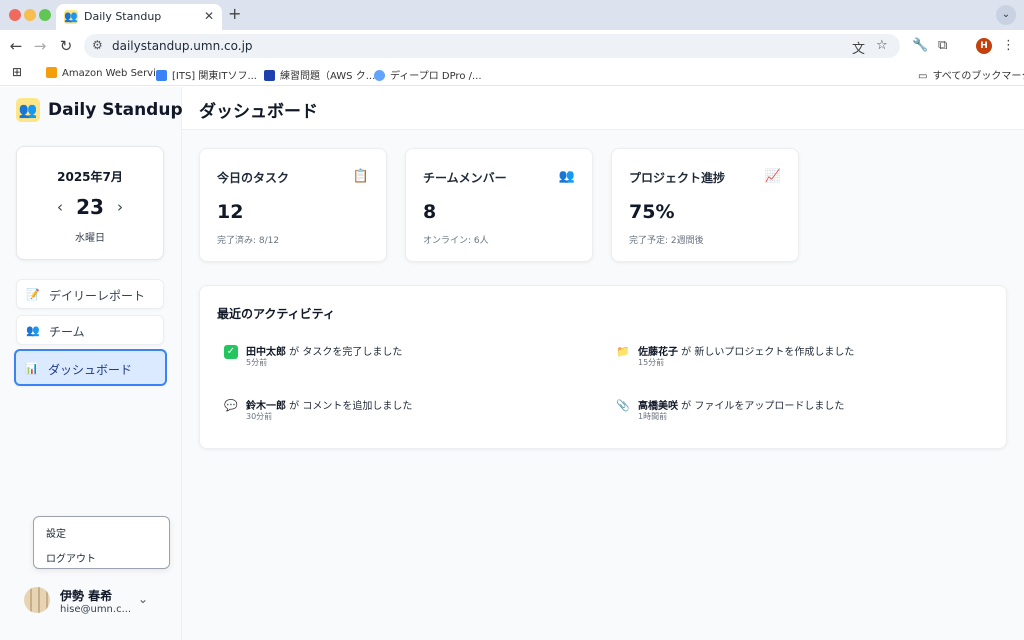 This screenshot has width=1024, height=640. I want to click on calendar-card: 2025年7月 23 ‹ › 水曜日, so click(90, 203).